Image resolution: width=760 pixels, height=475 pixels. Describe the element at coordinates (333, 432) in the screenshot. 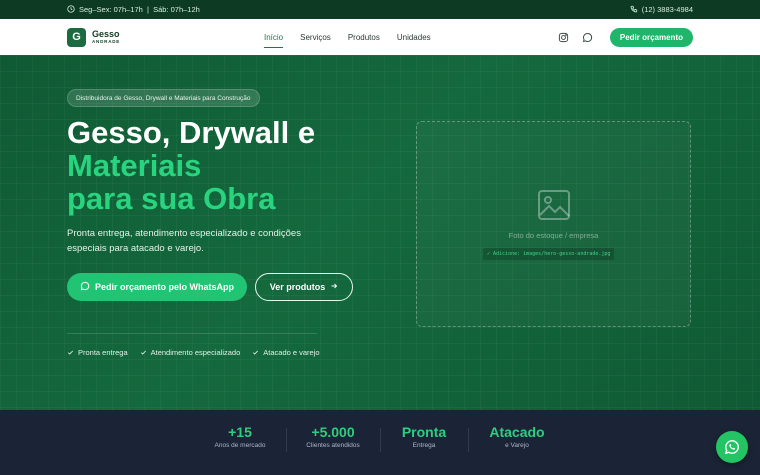

I see `stat-value: +5.000` at that location.